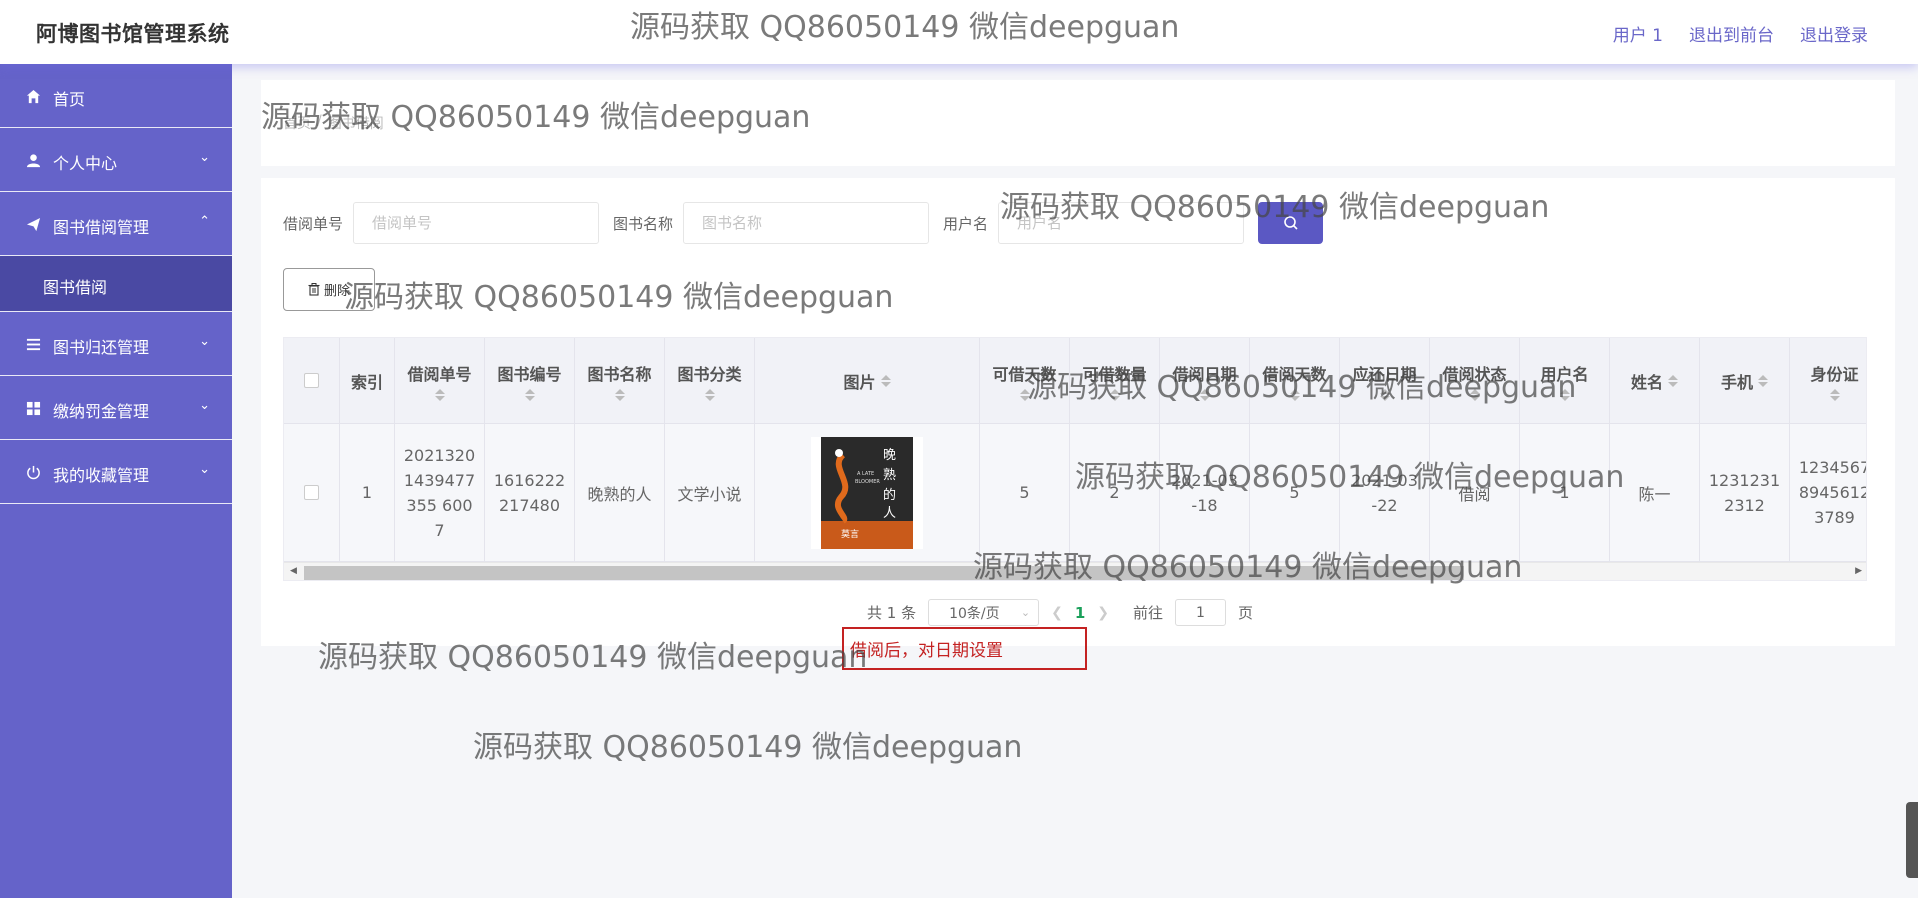 Image resolution: width=1918 pixels, height=898 pixels. I want to click on prev-page-icon: ❮, so click(1057, 613).